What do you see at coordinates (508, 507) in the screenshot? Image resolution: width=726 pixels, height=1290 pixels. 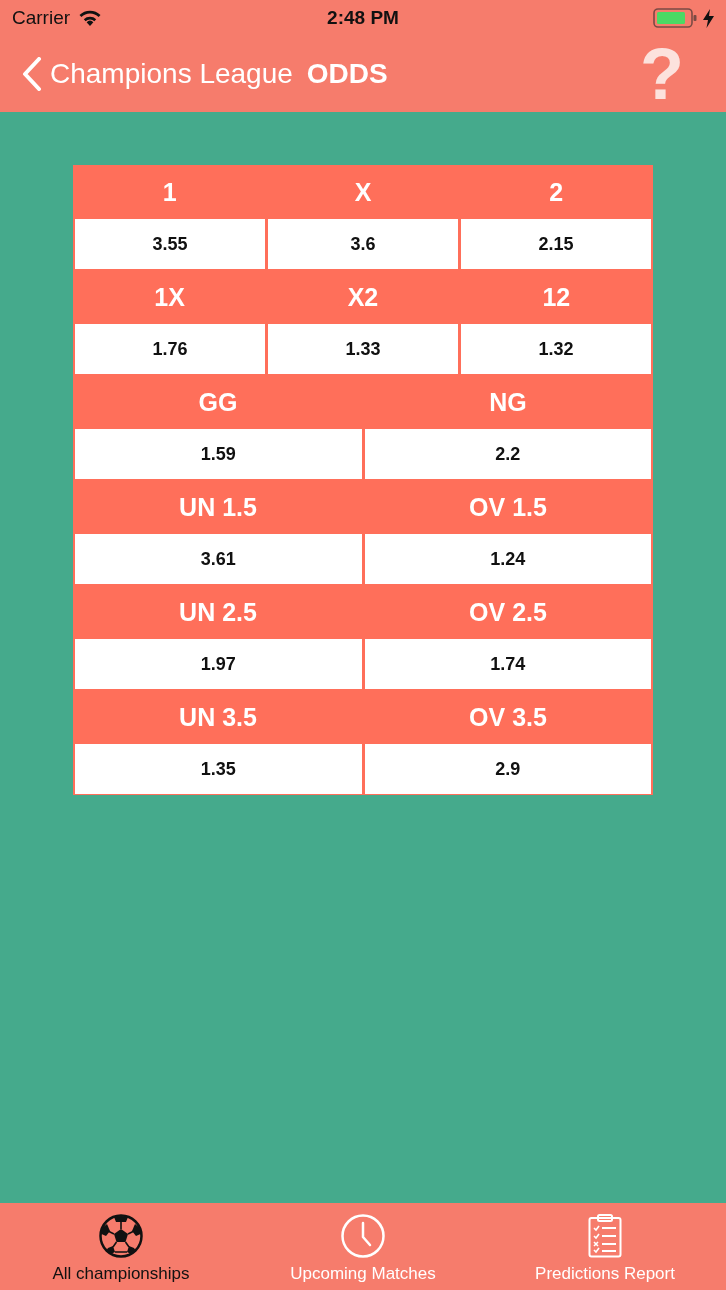 I see `bet-type-label: OV 1.5` at bounding box center [508, 507].